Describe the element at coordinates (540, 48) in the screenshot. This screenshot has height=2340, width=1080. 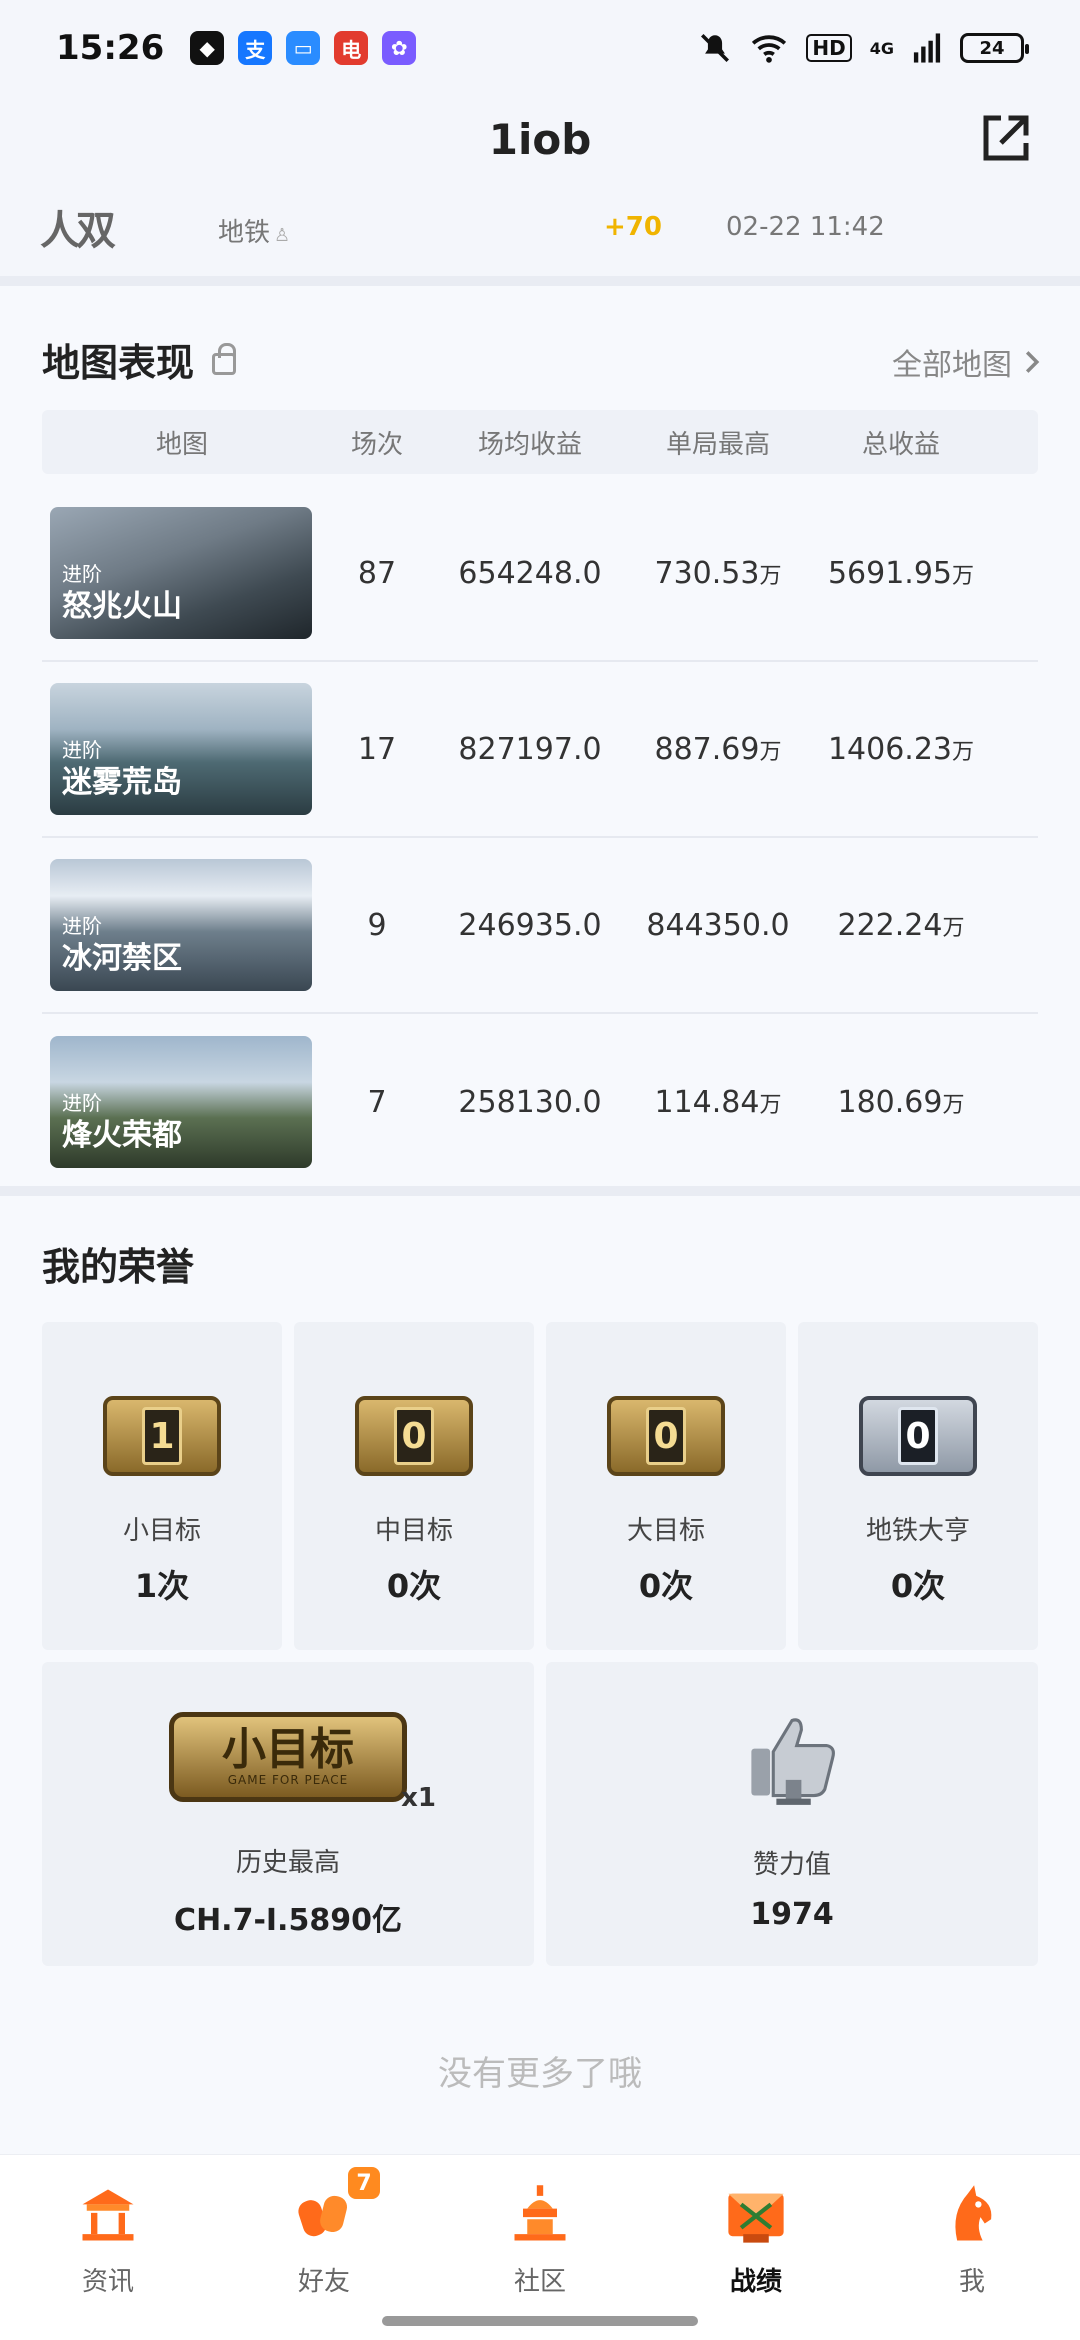
I see `status-bar: 15:26 ◆ 支 ▭ 电 ✿ HD 4G 24` at that location.